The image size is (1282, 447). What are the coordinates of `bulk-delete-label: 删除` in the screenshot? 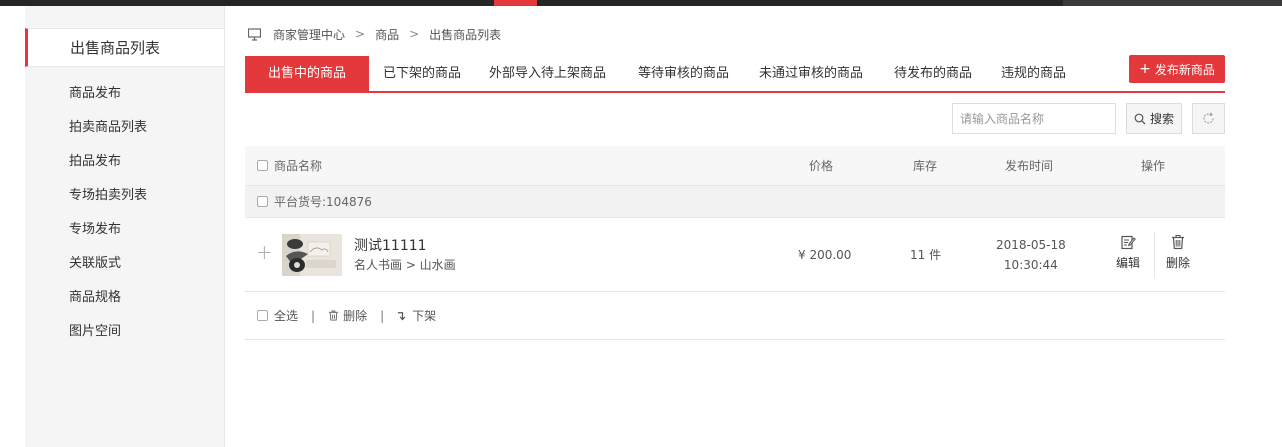 It's located at (355, 316).